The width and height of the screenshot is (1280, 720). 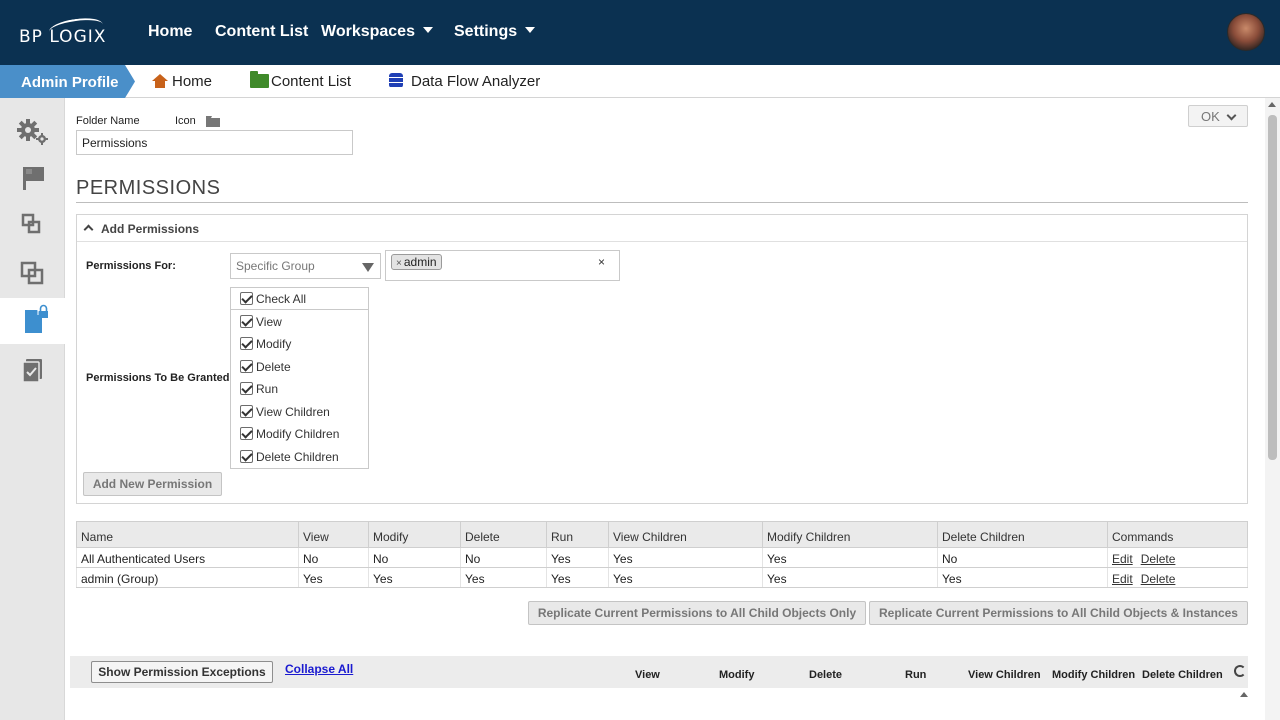 What do you see at coordinates (192, 81) in the screenshot?
I see `shortcut-home-label: Home` at bounding box center [192, 81].